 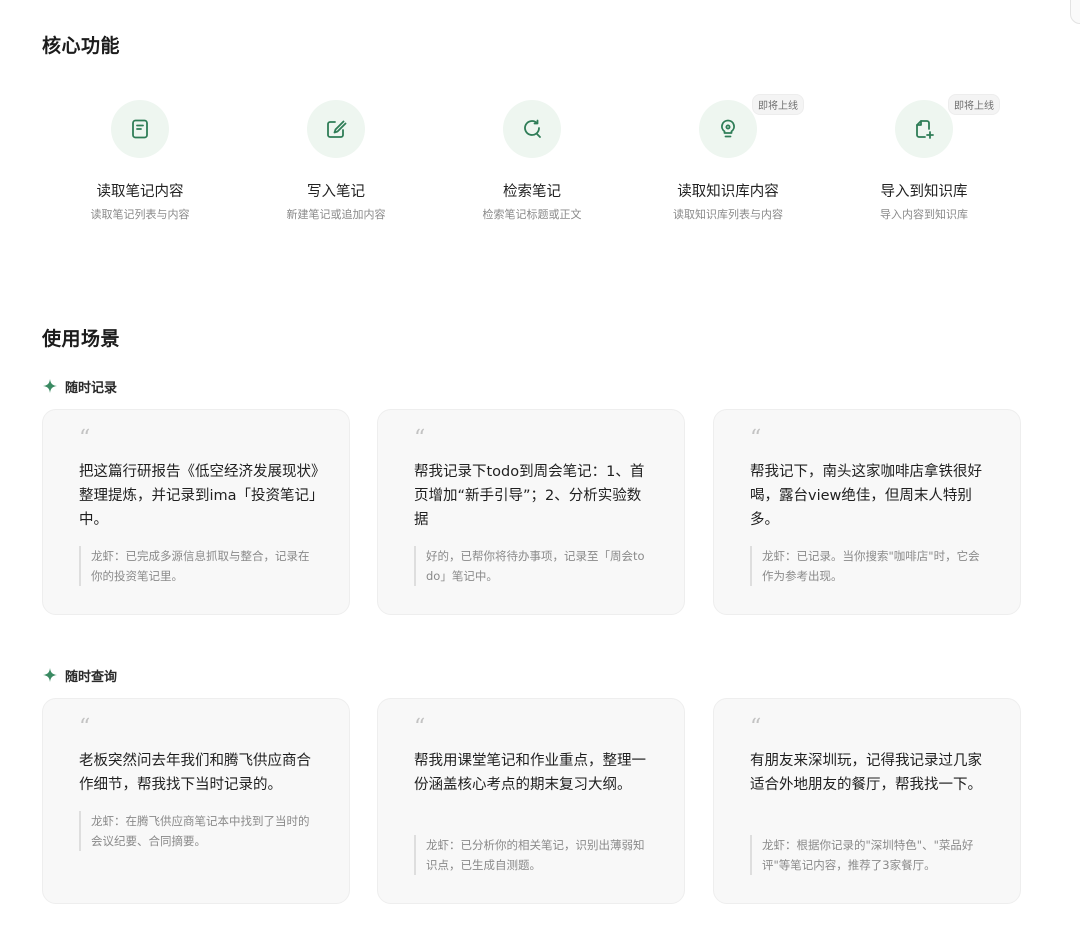 What do you see at coordinates (91, 677) in the screenshot?
I see `group-label-text: 随时查询` at bounding box center [91, 677].